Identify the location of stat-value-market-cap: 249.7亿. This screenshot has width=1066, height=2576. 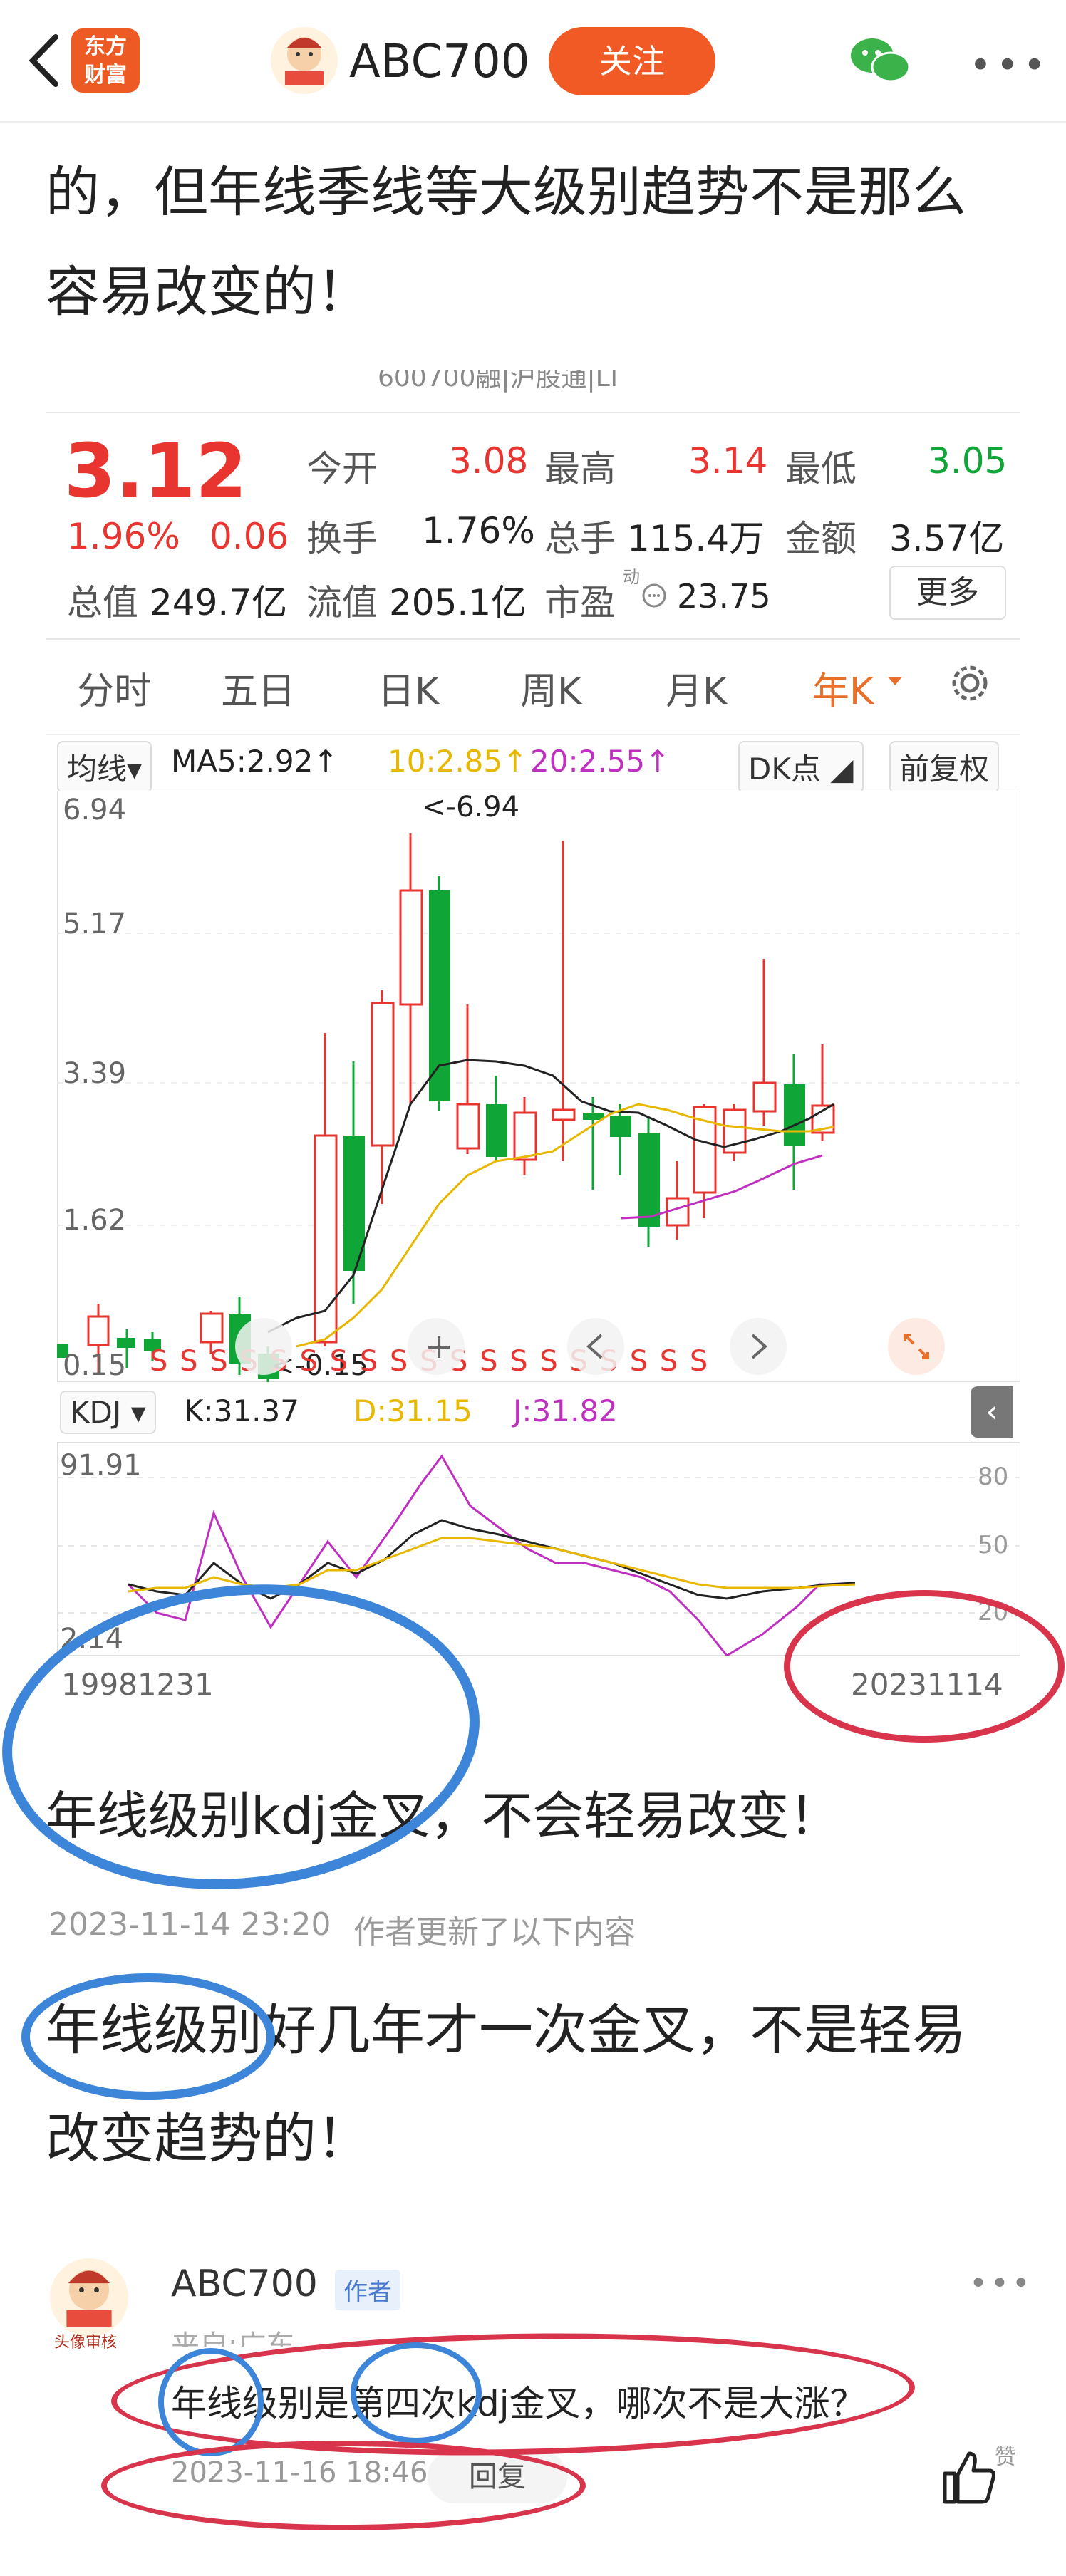
(219, 602).